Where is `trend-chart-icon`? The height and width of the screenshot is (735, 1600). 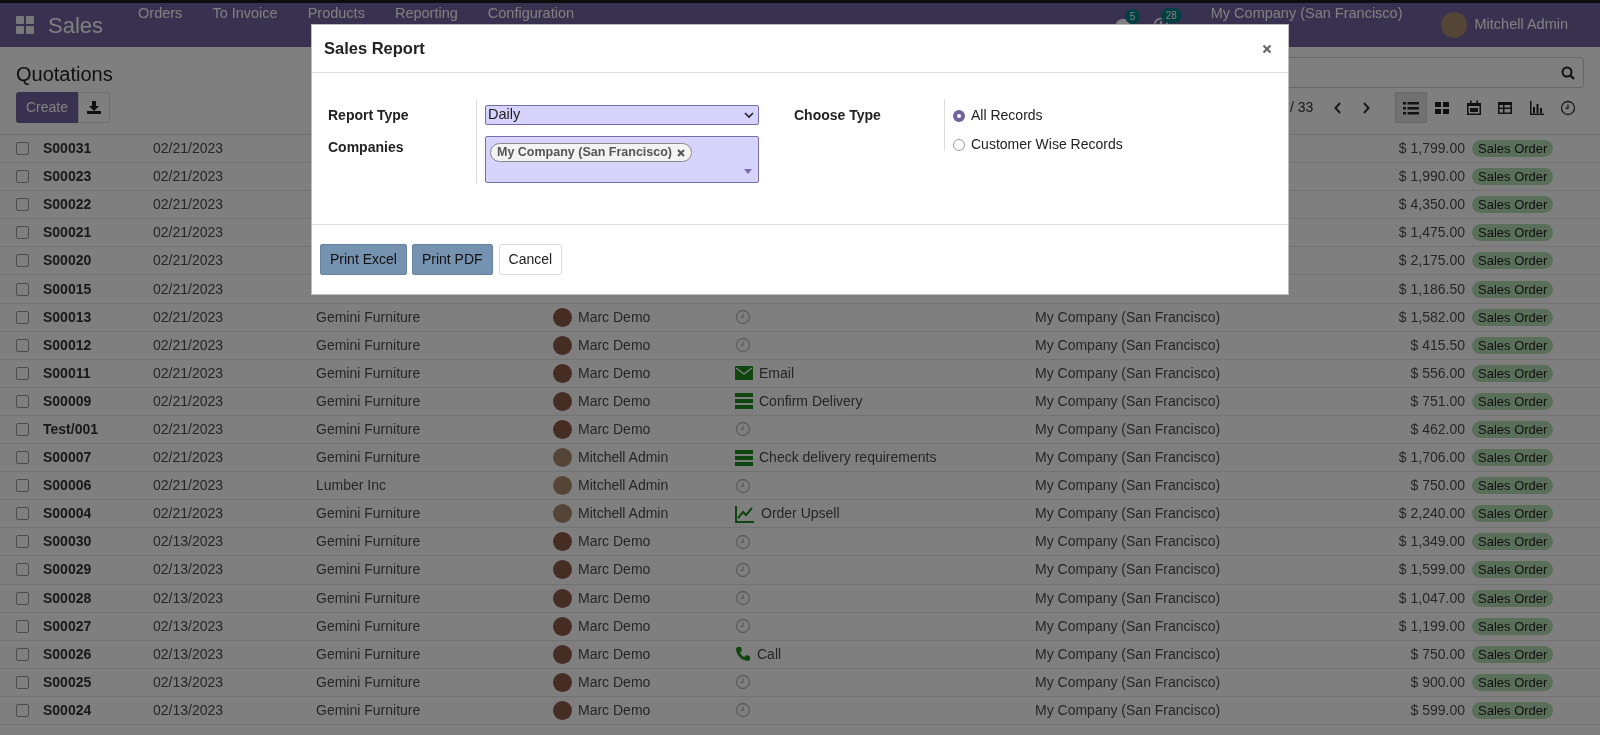 trend-chart-icon is located at coordinates (745, 513).